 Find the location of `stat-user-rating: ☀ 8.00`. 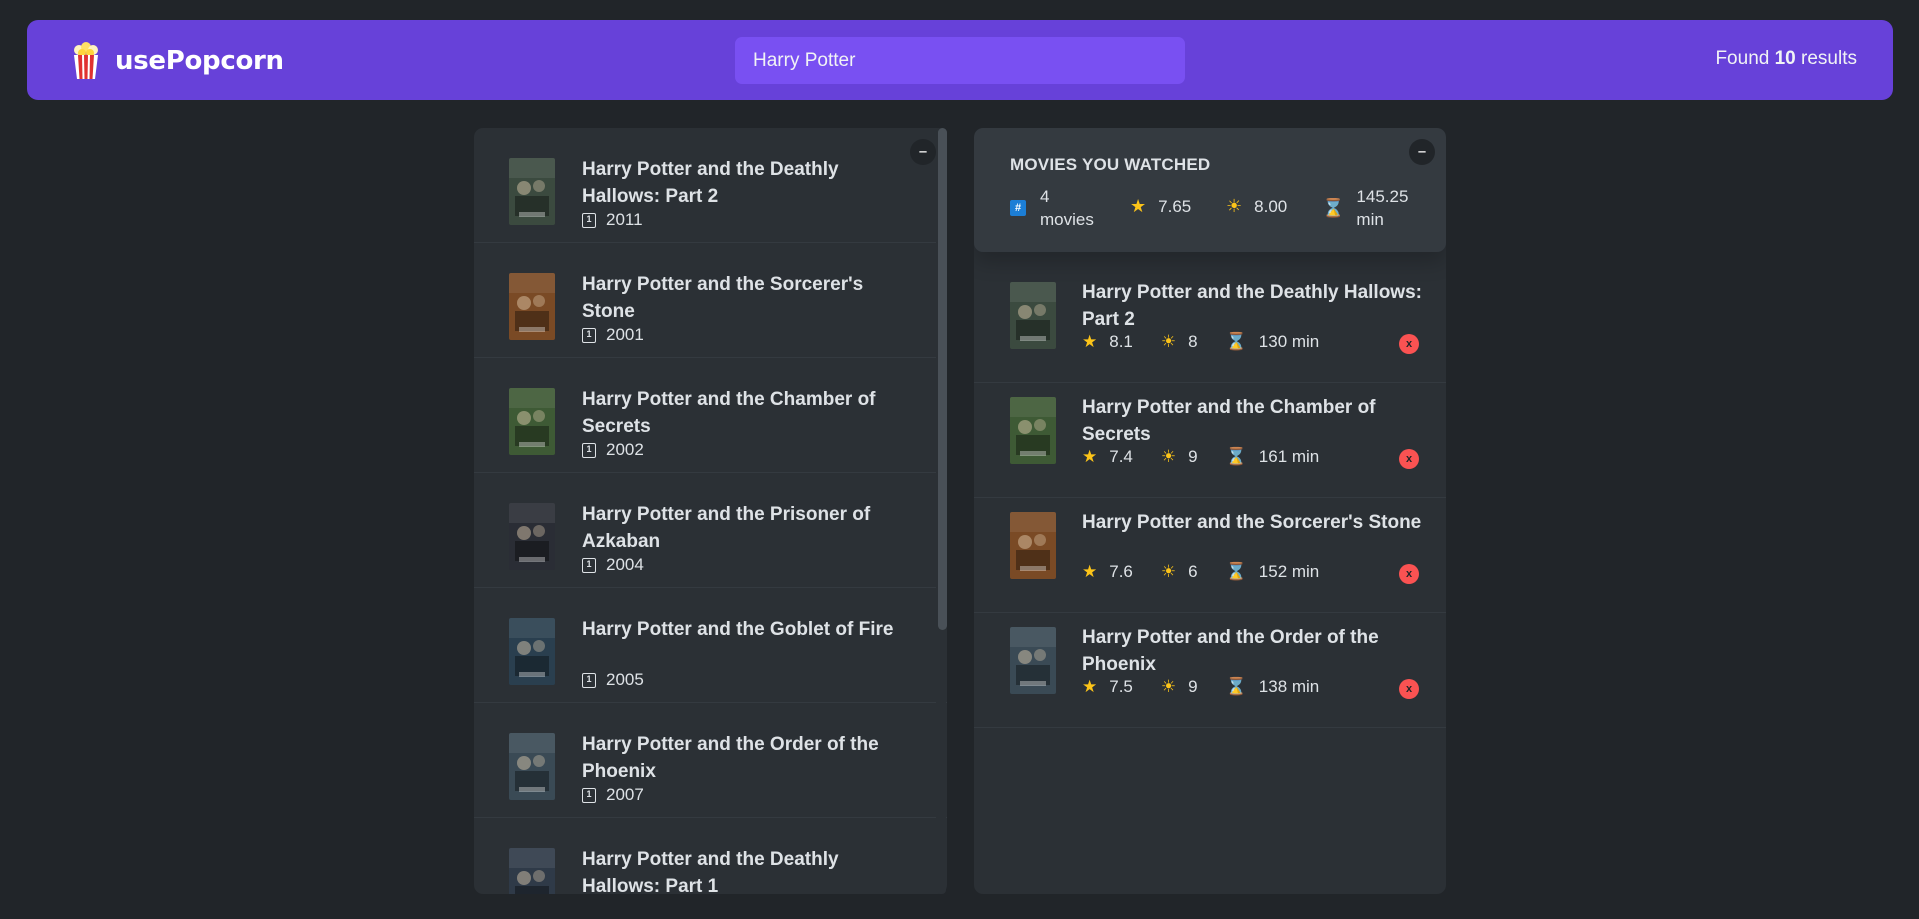

stat-user-rating: ☀ 8.00 is located at coordinates (1257, 206).